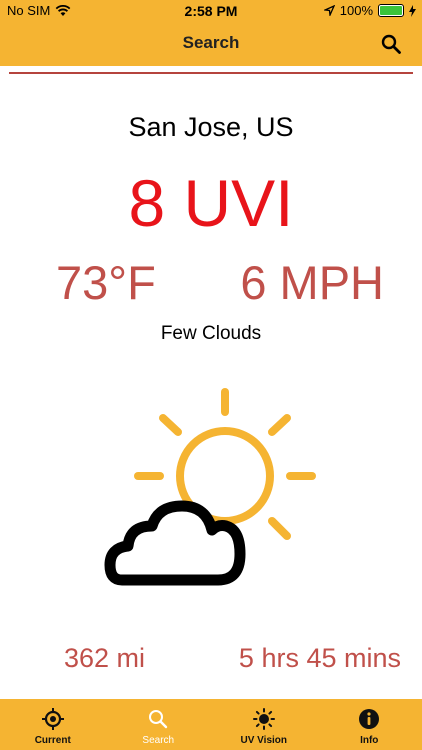 The width and height of the screenshot is (422, 750). What do you see at coordinates (391, 10) in the screenshot?
I see `battery-icon` at bounding box center [391, 10].